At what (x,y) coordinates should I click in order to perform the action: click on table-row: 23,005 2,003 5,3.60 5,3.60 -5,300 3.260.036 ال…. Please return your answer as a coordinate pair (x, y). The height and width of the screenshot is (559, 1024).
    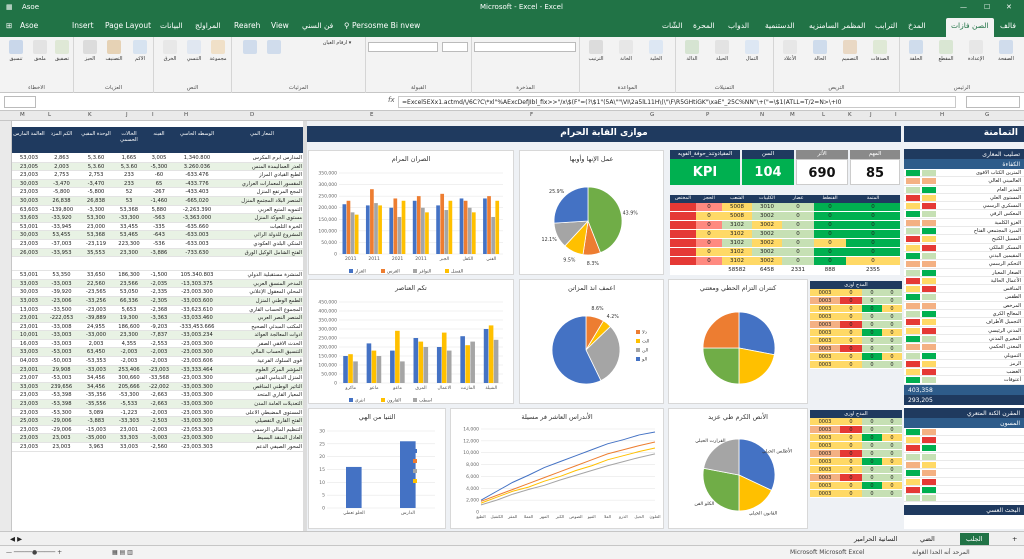
    Looking at the image, I should click on (157, 167).